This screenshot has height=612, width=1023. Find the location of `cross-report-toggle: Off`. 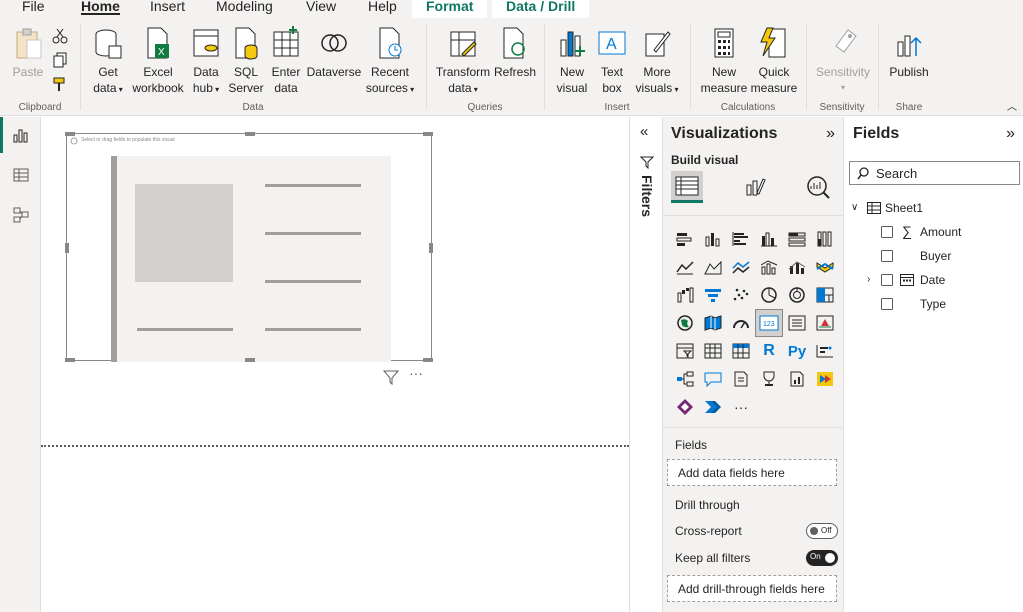

cross-report-toggle: Off is located at coordinates (822, 531).